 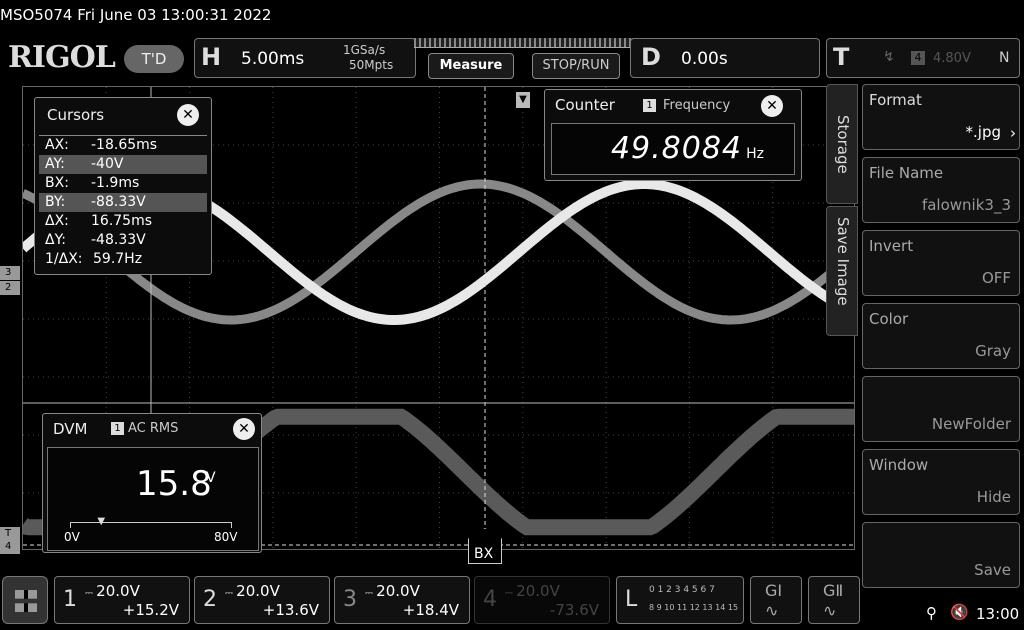 What do you see at coordinates (154, 59) in the screenshot?
I see `mode-badge: T'D` at bounding box center [154, 59].